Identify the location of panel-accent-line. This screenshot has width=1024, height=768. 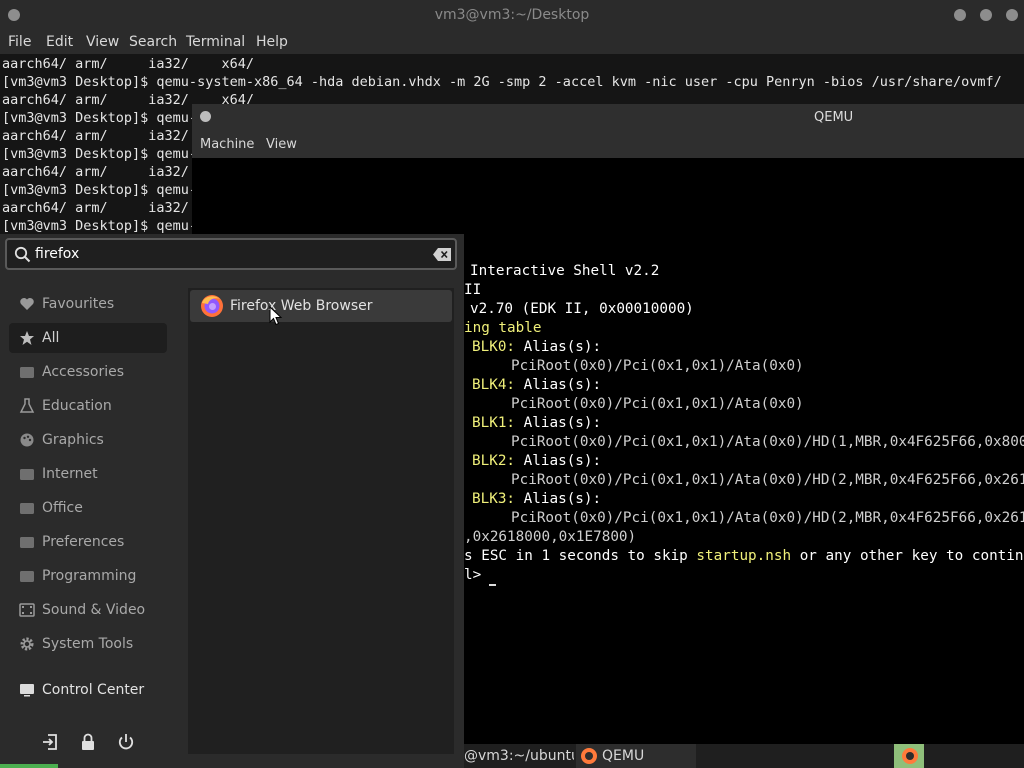
(29, 766).